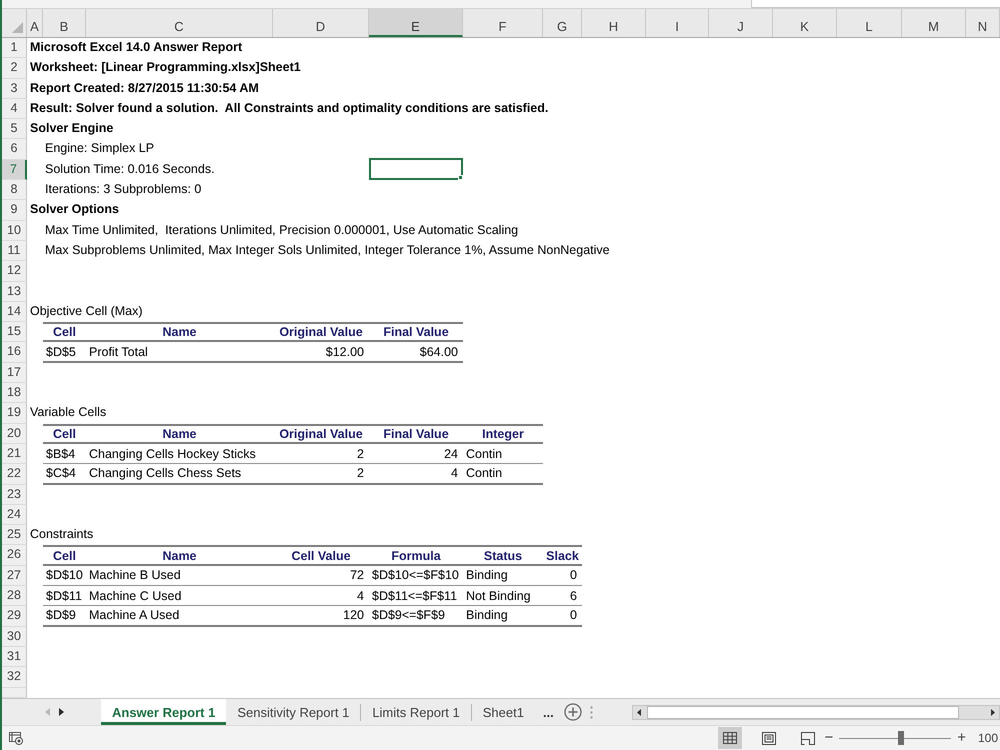 This screenshot has height=750, width=1000. What do you see at coordinates (983, 23) in the screenshot?
I see `column-header: N` at bounding box center [983, 23].